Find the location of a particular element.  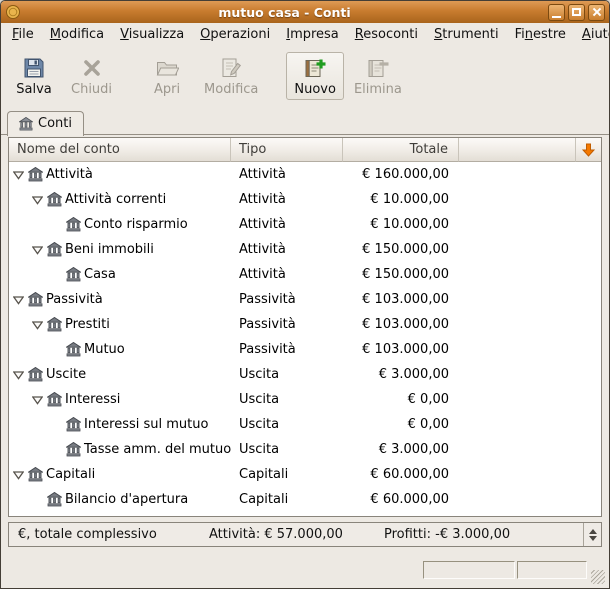

resize-grip-icon is located at coordinates (598, 577).